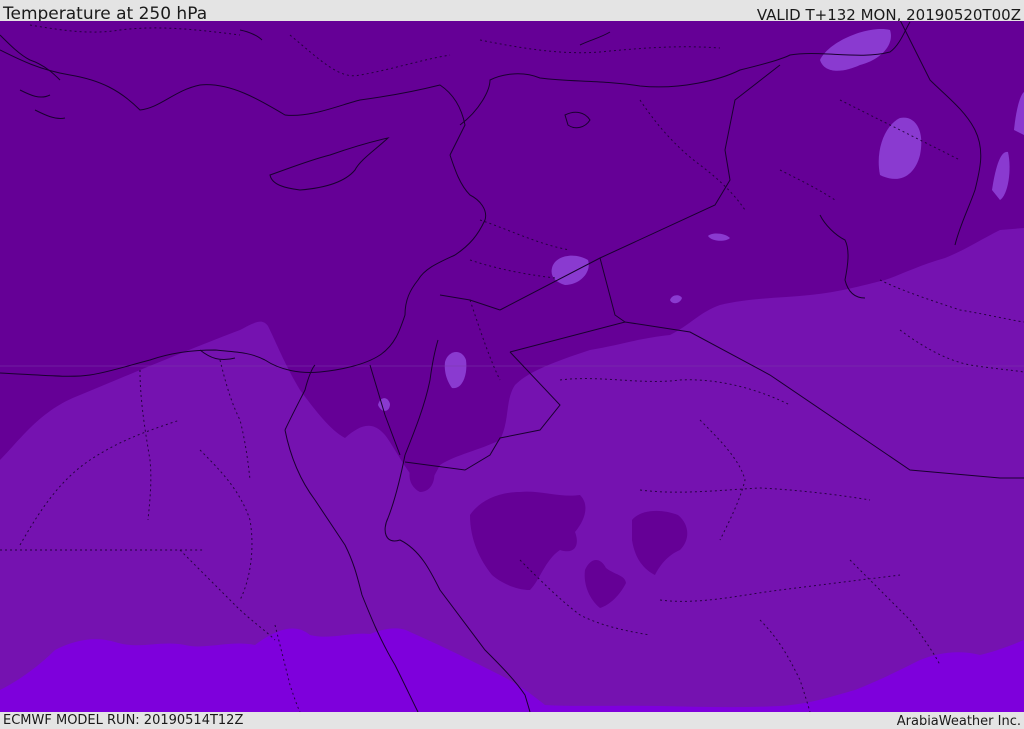  I want to click on credit-label: ArabiaWeather Inc., so click(958, 721).